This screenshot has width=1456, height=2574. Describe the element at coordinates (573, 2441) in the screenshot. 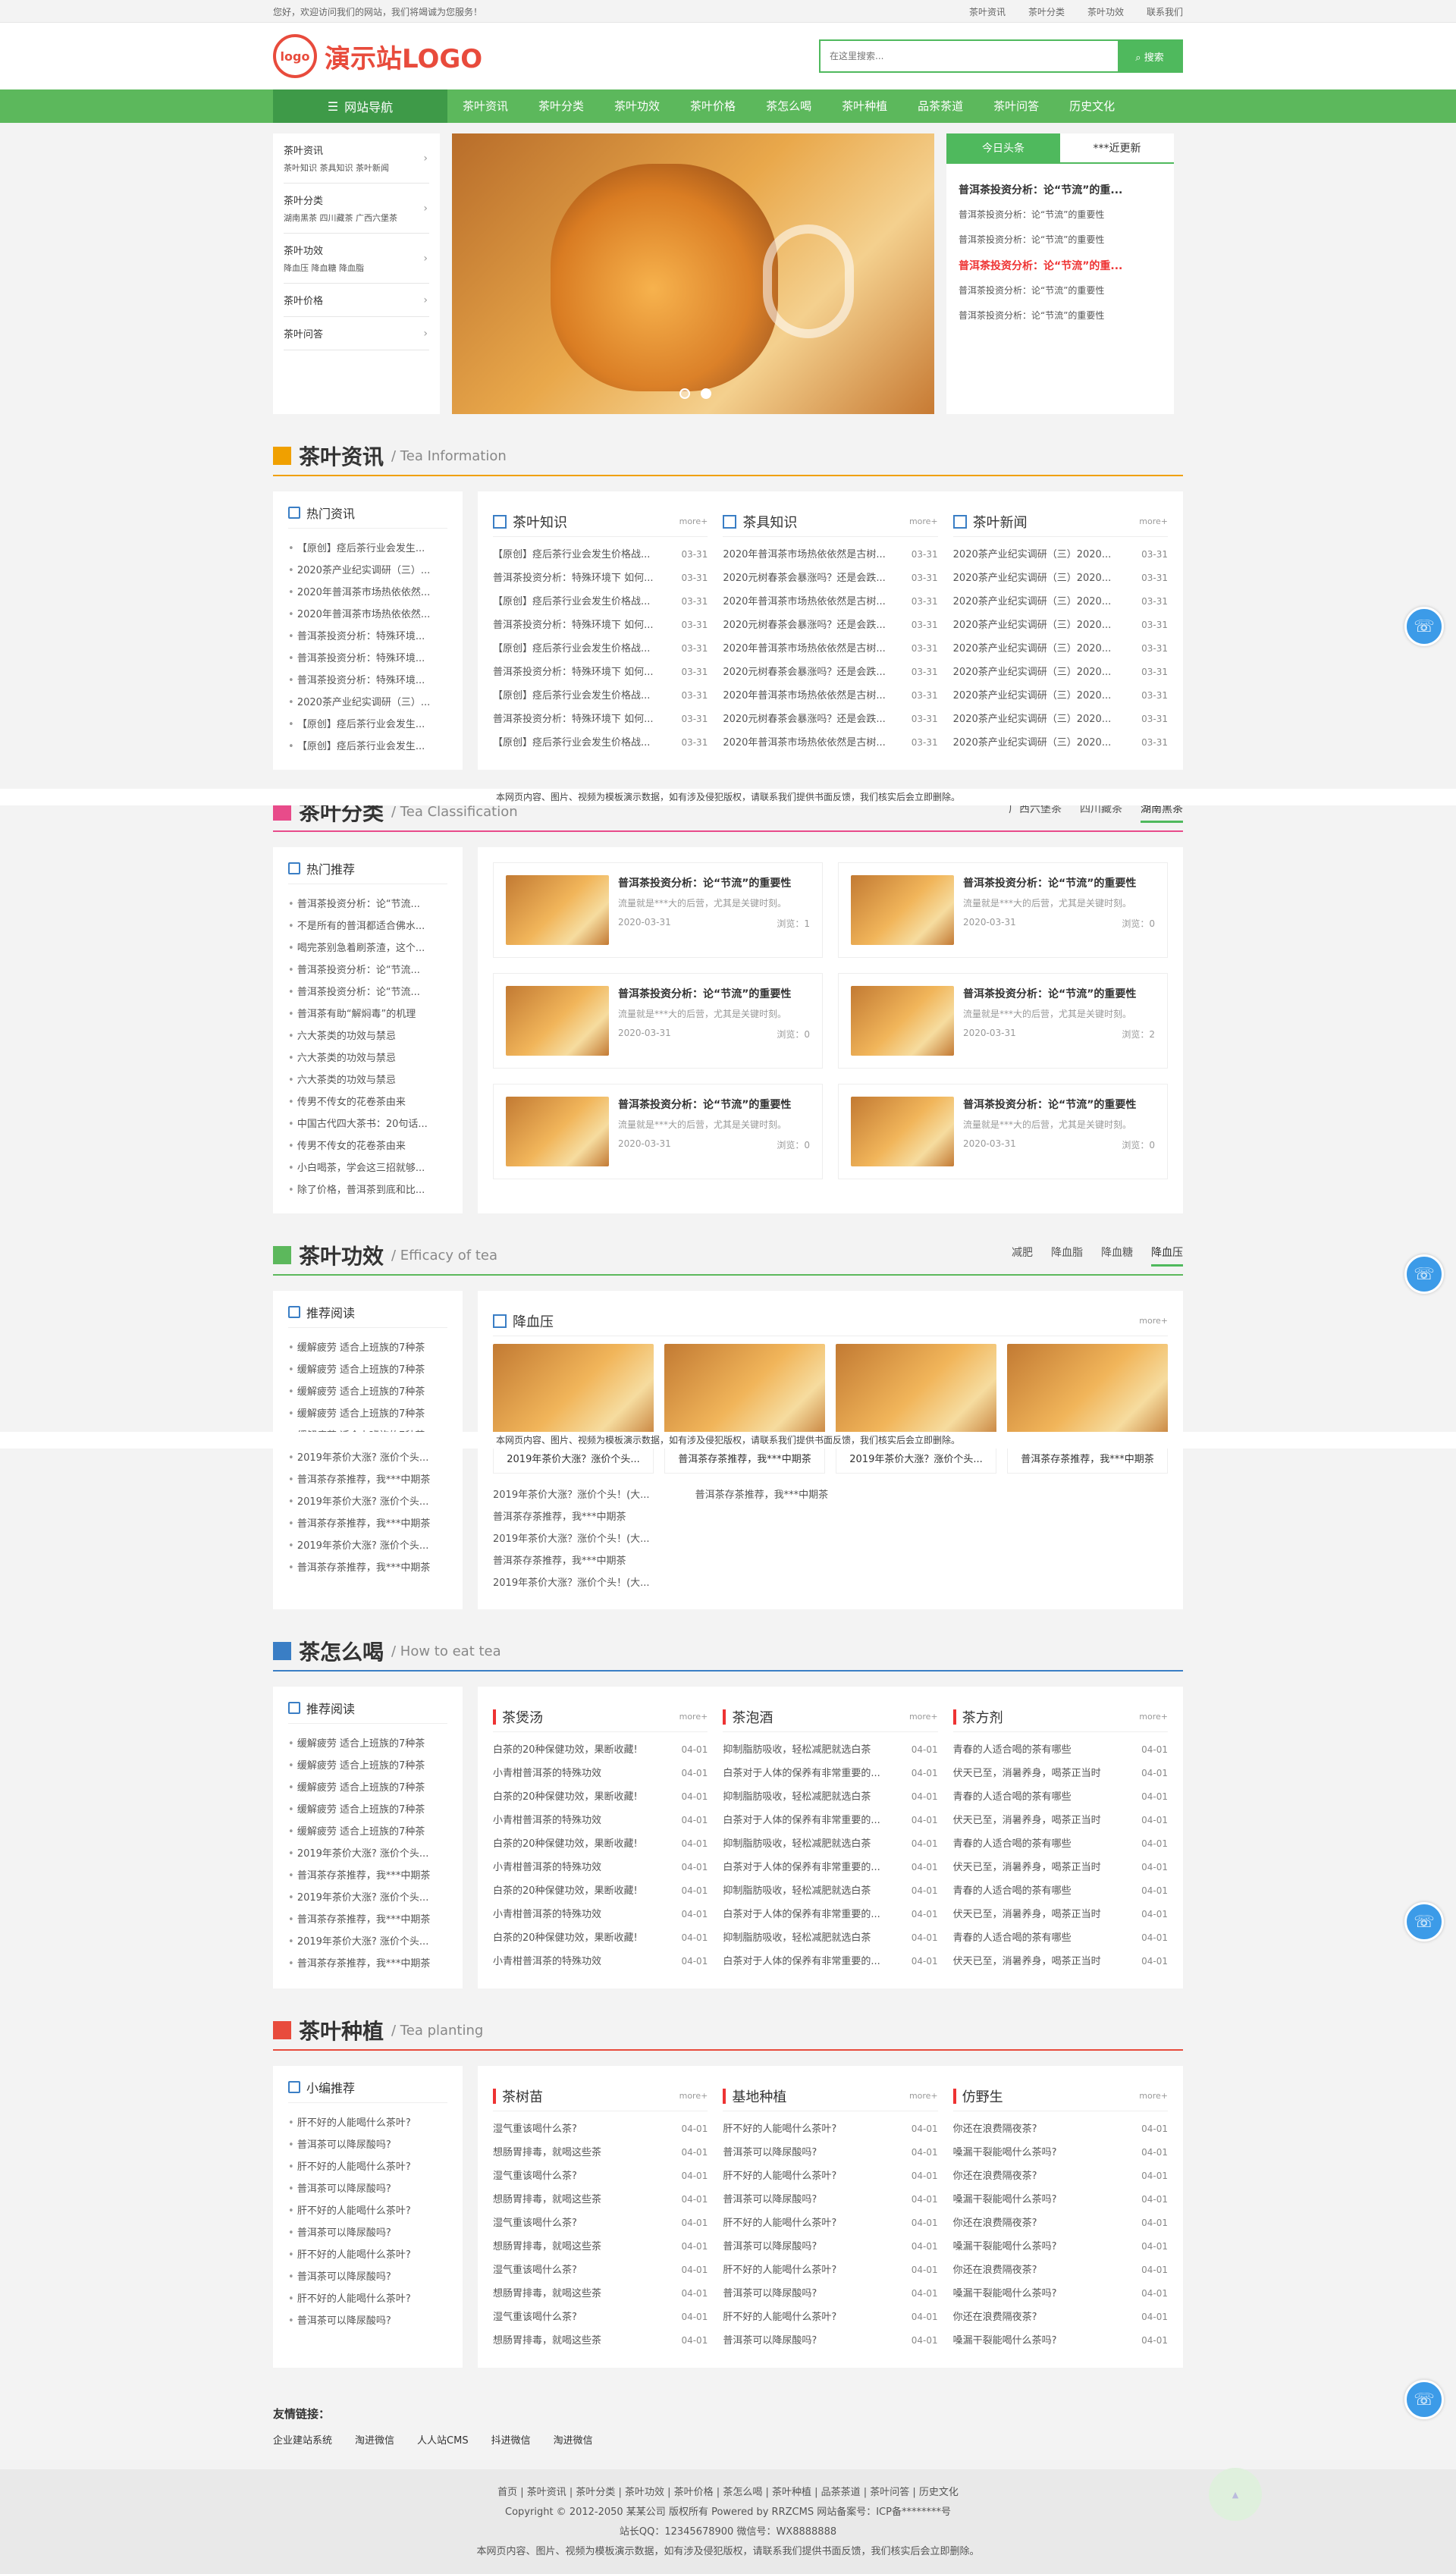

I see `friend-link: 淘进微信` at that location.